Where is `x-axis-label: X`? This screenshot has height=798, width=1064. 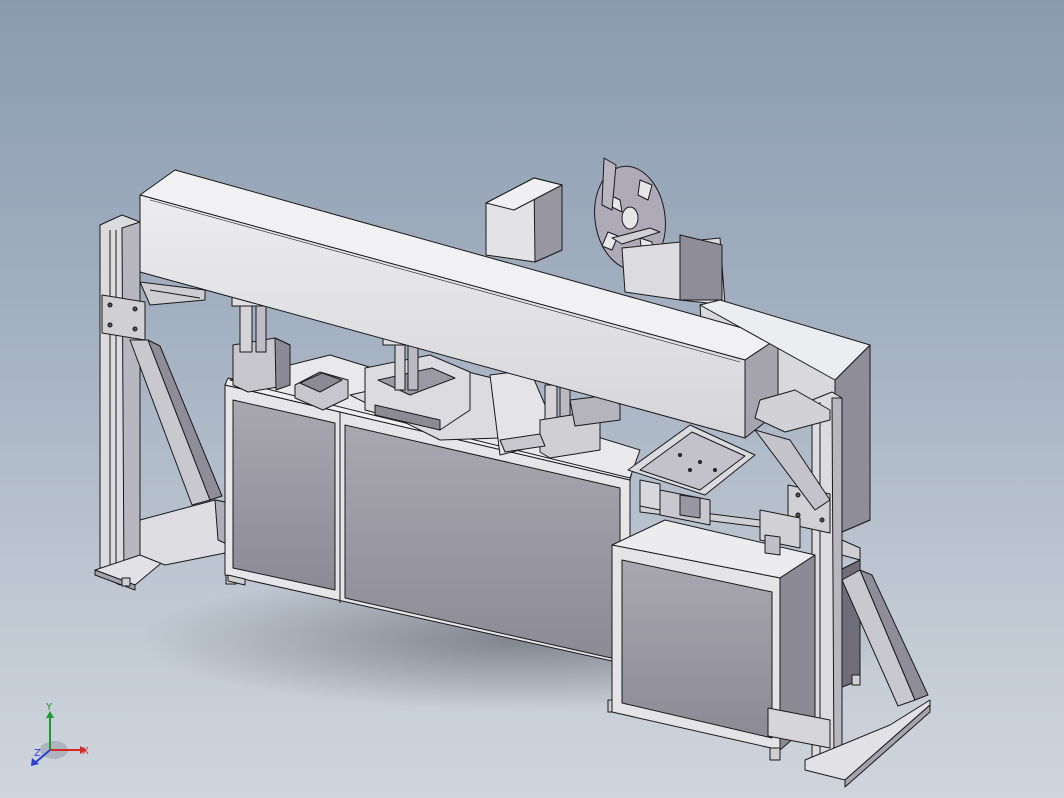
x-axis-label: X is located at coordinates (85, 751).